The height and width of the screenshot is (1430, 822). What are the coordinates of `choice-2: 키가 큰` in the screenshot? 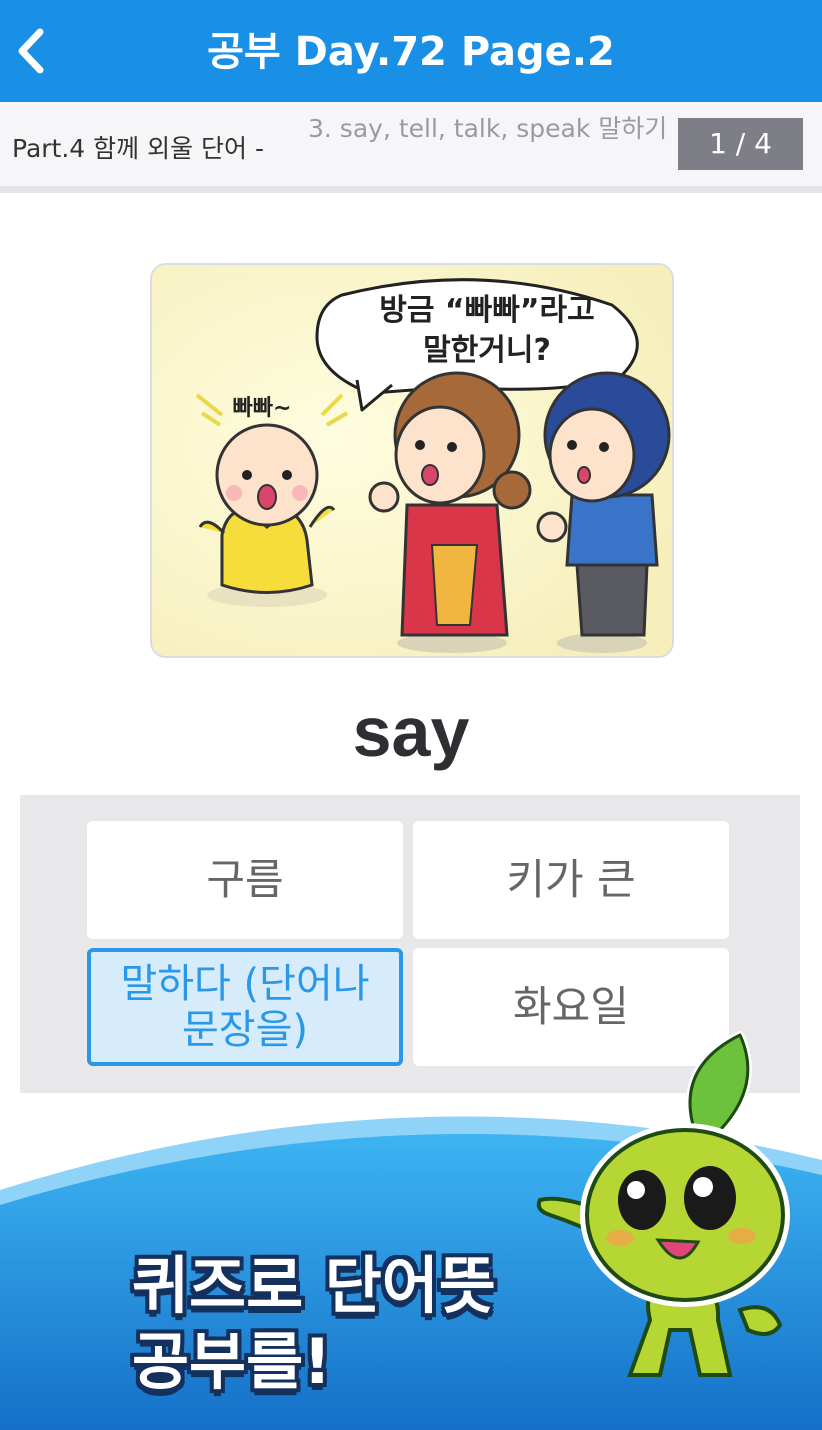 It's located at (571, 880).